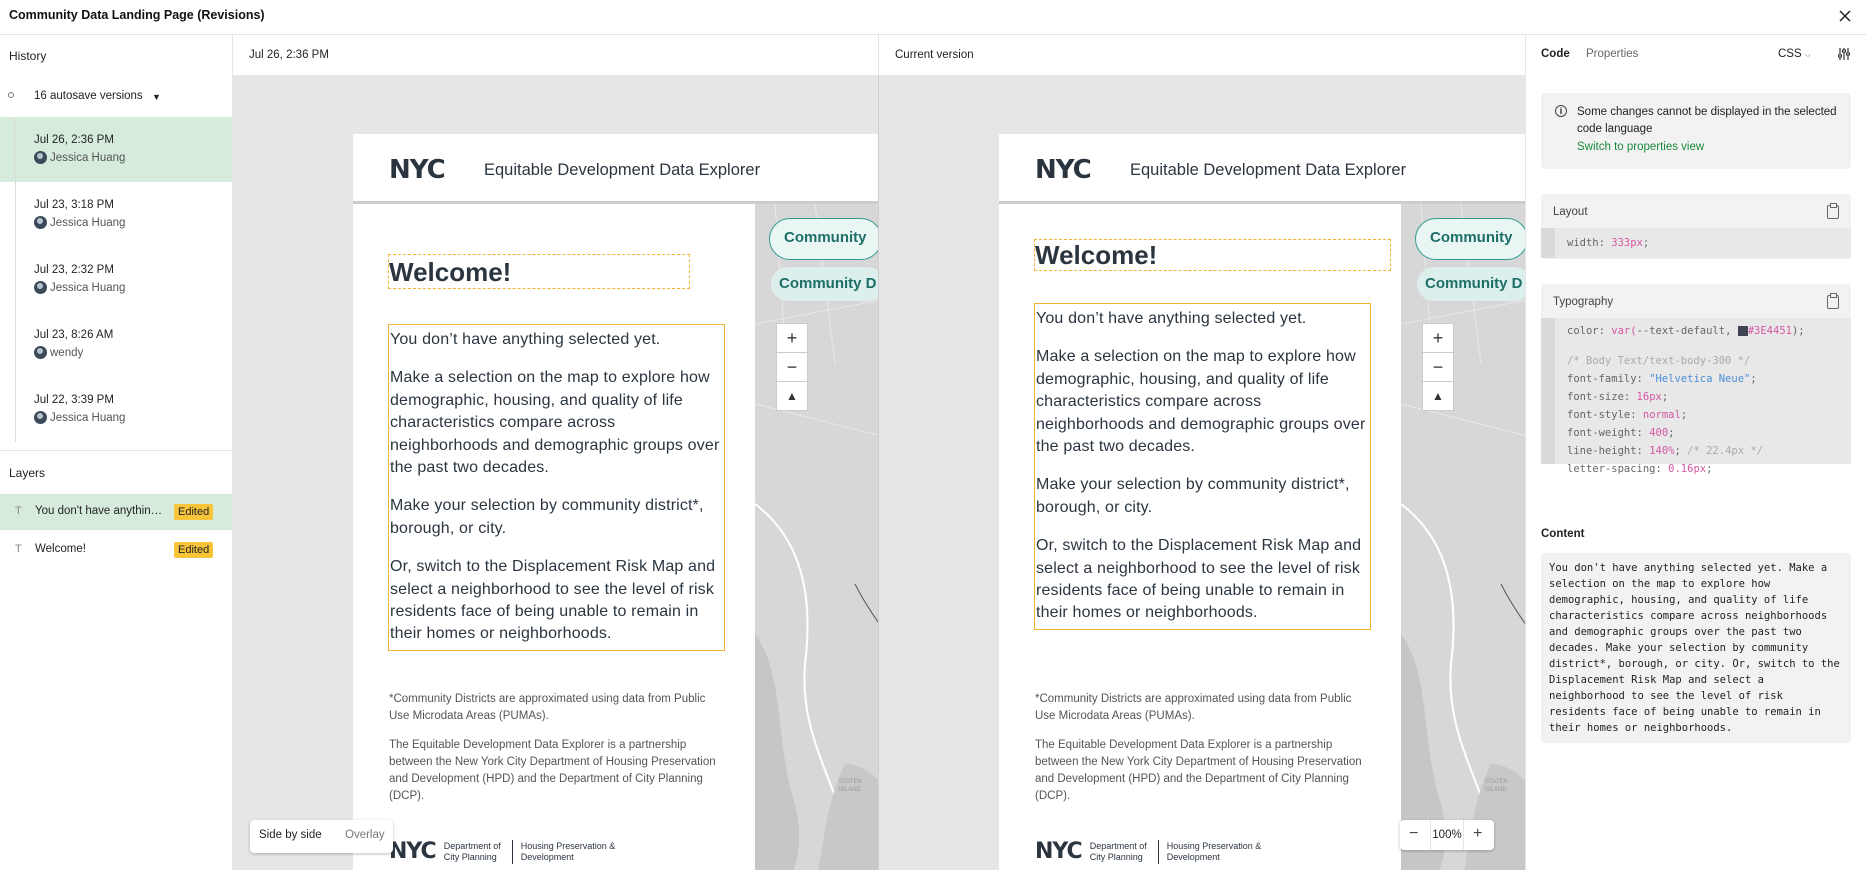 This screenshot has height=870, width=1866. Describe the element at coordinates (472, 851) in the screenshot. I see `dcp-label: Department of City Planning` at that location.